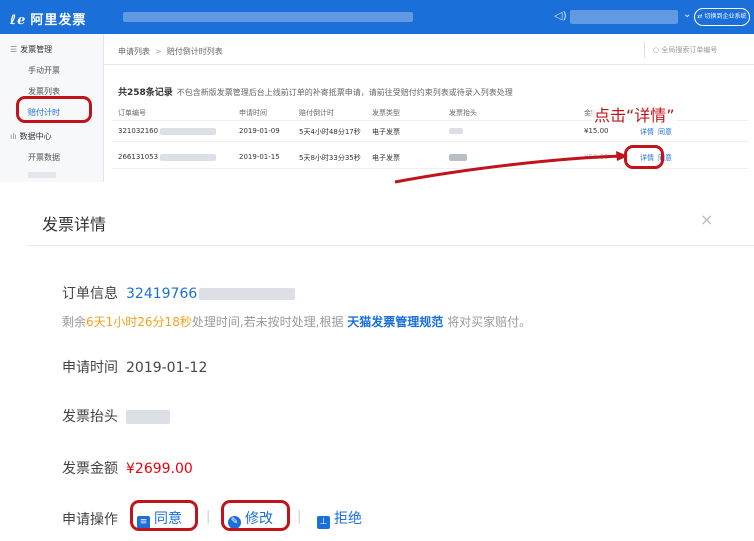 The height and width of the screenshot is (541, 754). What do you see at coordinates (139, 322) in the screenshot?
I see `remaining-time: 6天1小时26分18秒` at bounding box center [139, 322].